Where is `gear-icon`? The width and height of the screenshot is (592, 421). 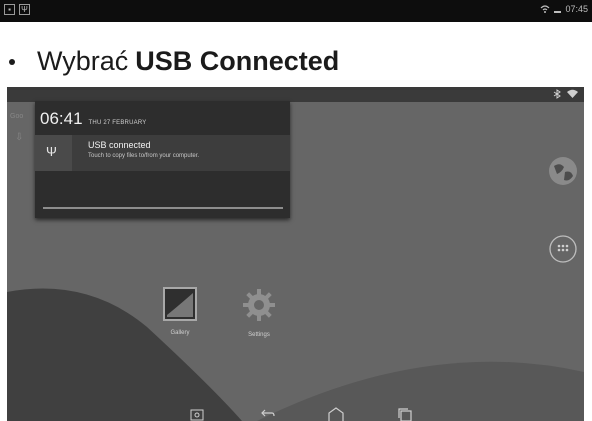
gear-icon is located at coordinates (259, 305).